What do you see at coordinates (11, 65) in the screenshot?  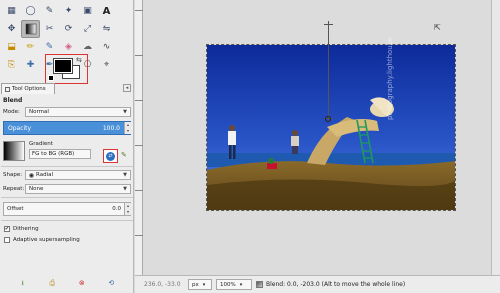 I see `clone-icon: ⎘` at bounding box center [11, 65].